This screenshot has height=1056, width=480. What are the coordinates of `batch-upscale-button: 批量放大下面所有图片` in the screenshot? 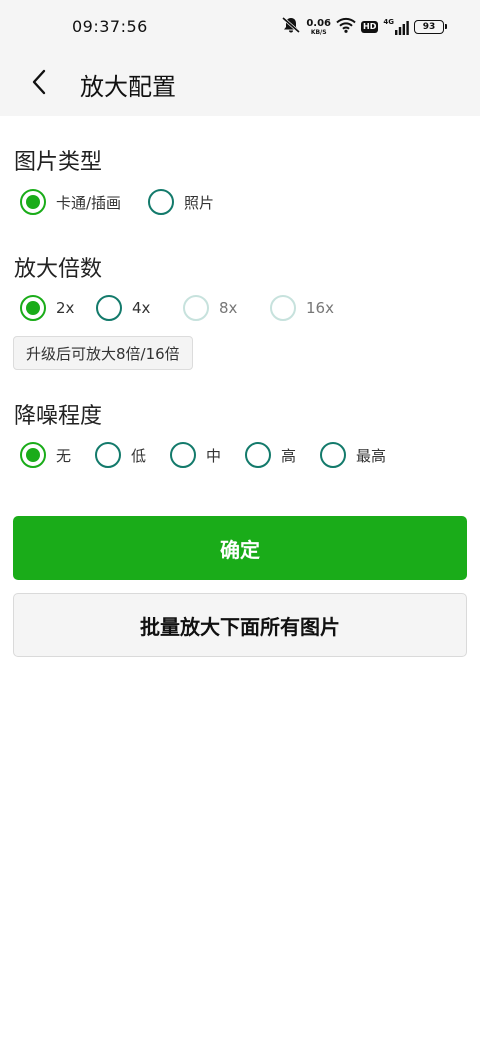 It's located at (240, 625).